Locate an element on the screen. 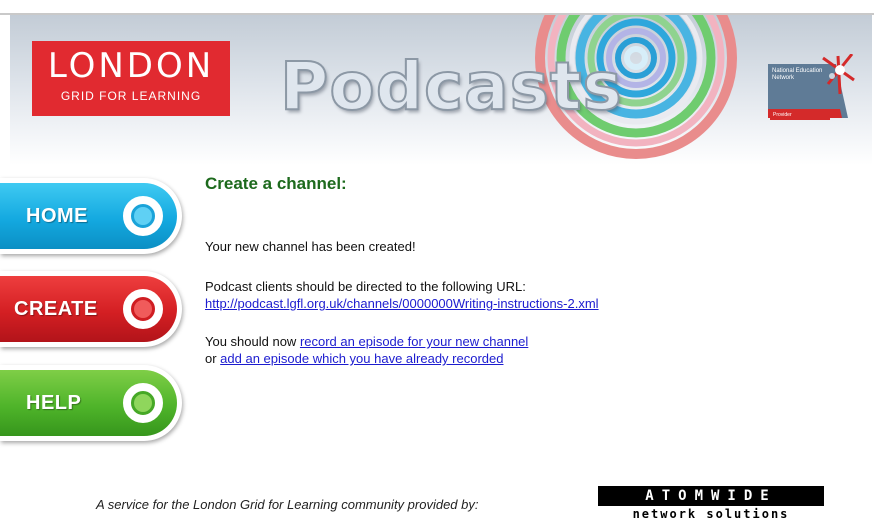 This screenshot has width=874, height=521. nen-logo-text: National Education Network is located at coordinates (797, 74).